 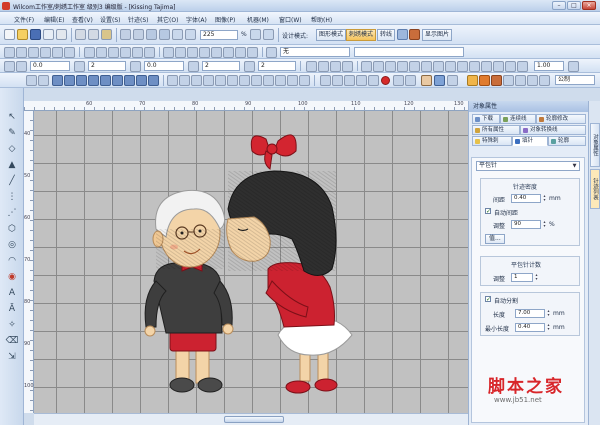 What do you see at coordinates (510, 66) in the screenshot?
I see `overlap-icon` at bounding box center [510, 66].